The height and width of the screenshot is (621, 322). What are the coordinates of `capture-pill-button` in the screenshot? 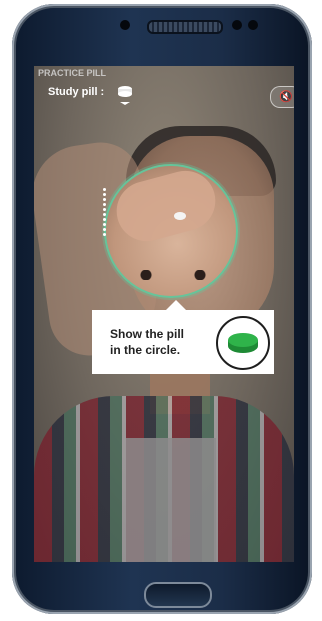 It's located at (243, 343).